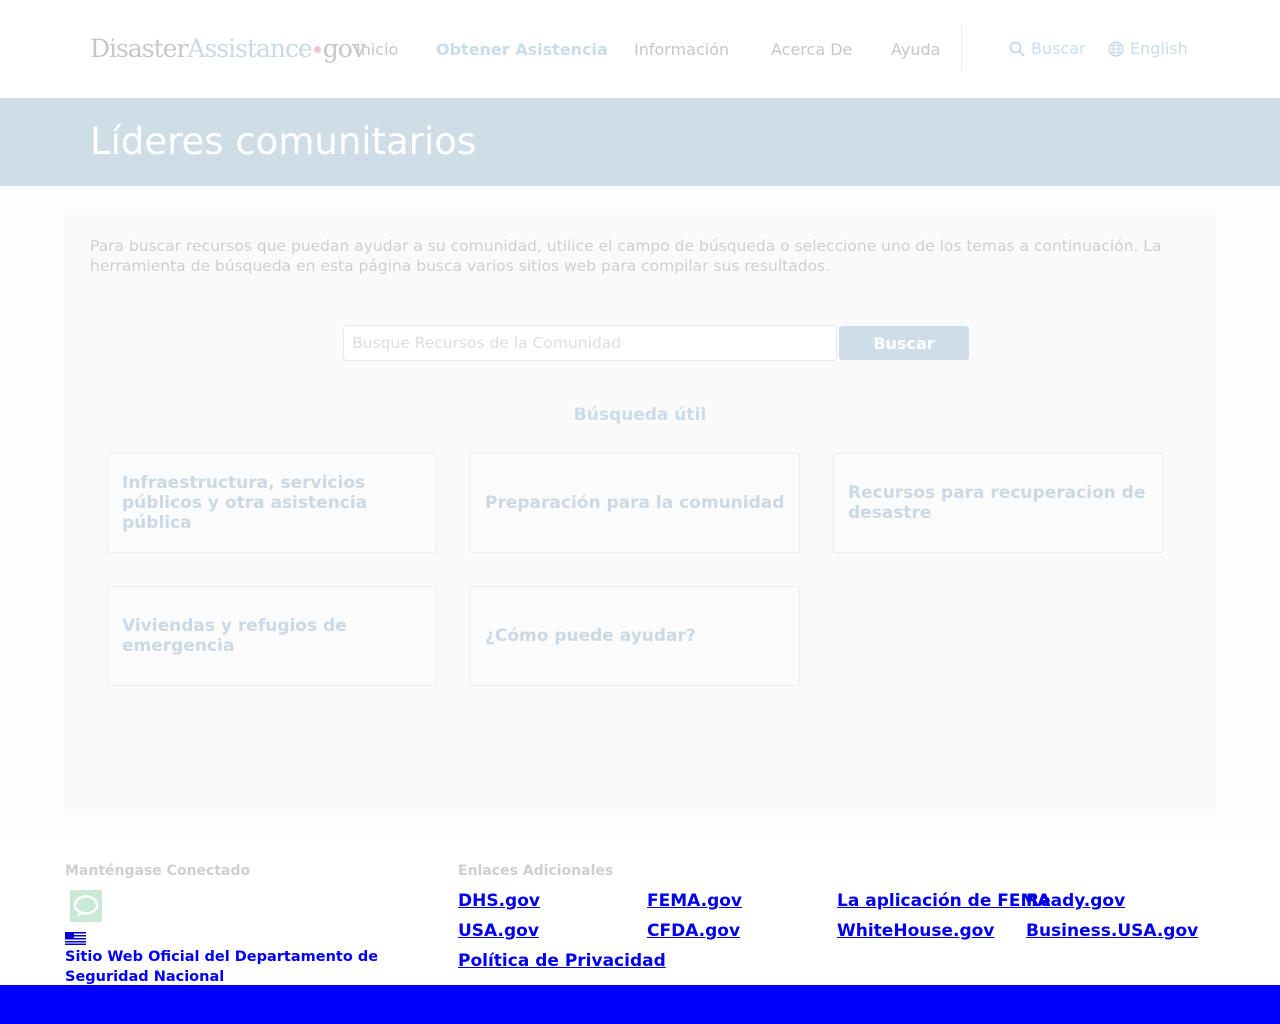 Image resolution: width=1280 pixels, height=1024 pixels. Describe the element at coordinates (562, 961) in the screenshot. I see `footer-link-privacy: Política de Privacidad` at that location.